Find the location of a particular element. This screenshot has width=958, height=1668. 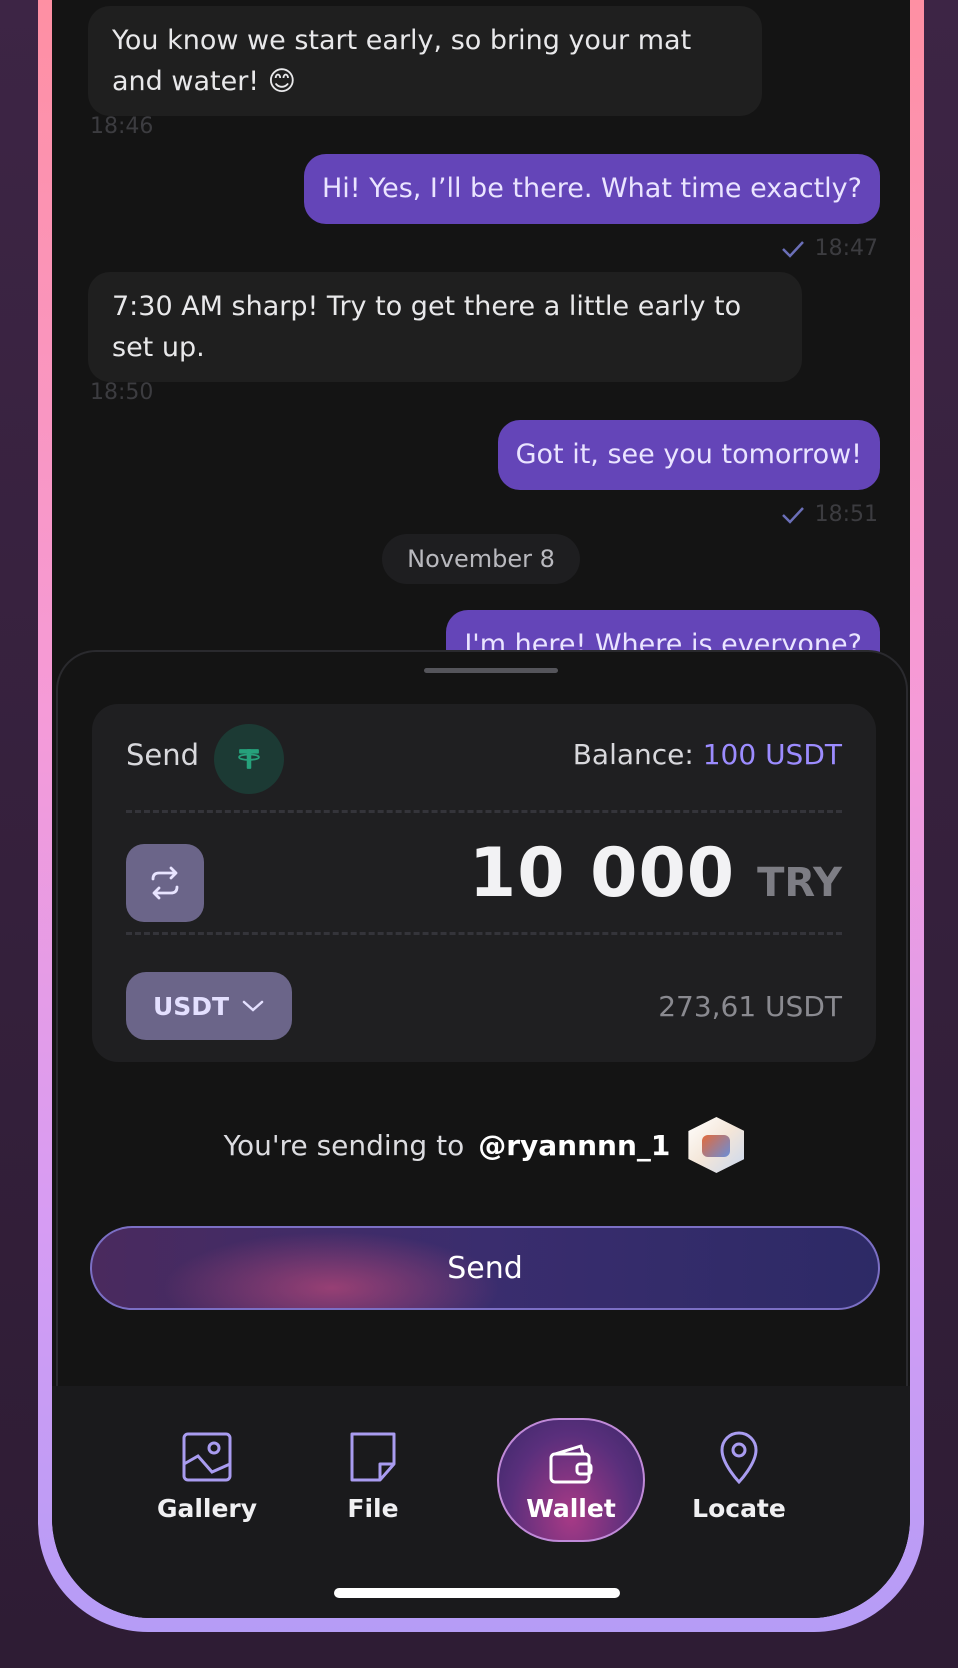

swap-icon is located at coordinates (165, 883).